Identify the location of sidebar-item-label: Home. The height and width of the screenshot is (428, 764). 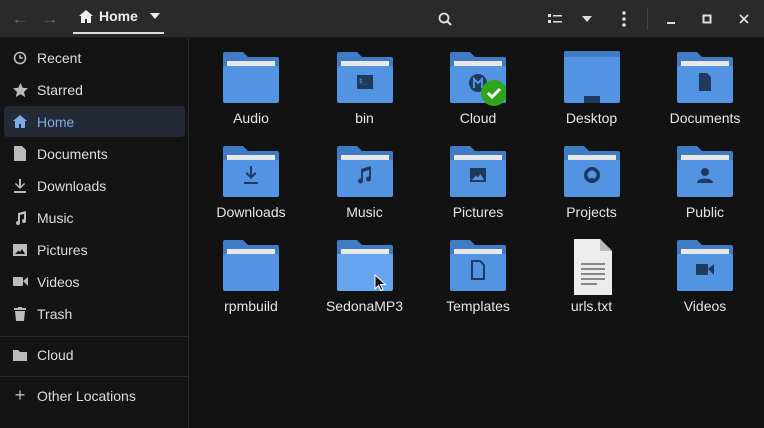
(56, 121).